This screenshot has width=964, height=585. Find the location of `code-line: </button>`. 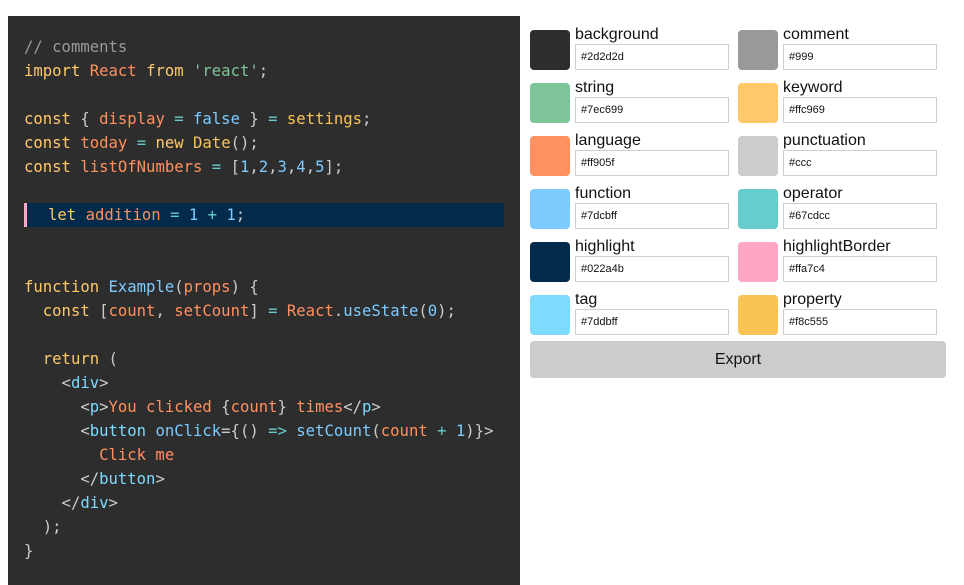

code-line: </button> is located at coordinates (264, 479).